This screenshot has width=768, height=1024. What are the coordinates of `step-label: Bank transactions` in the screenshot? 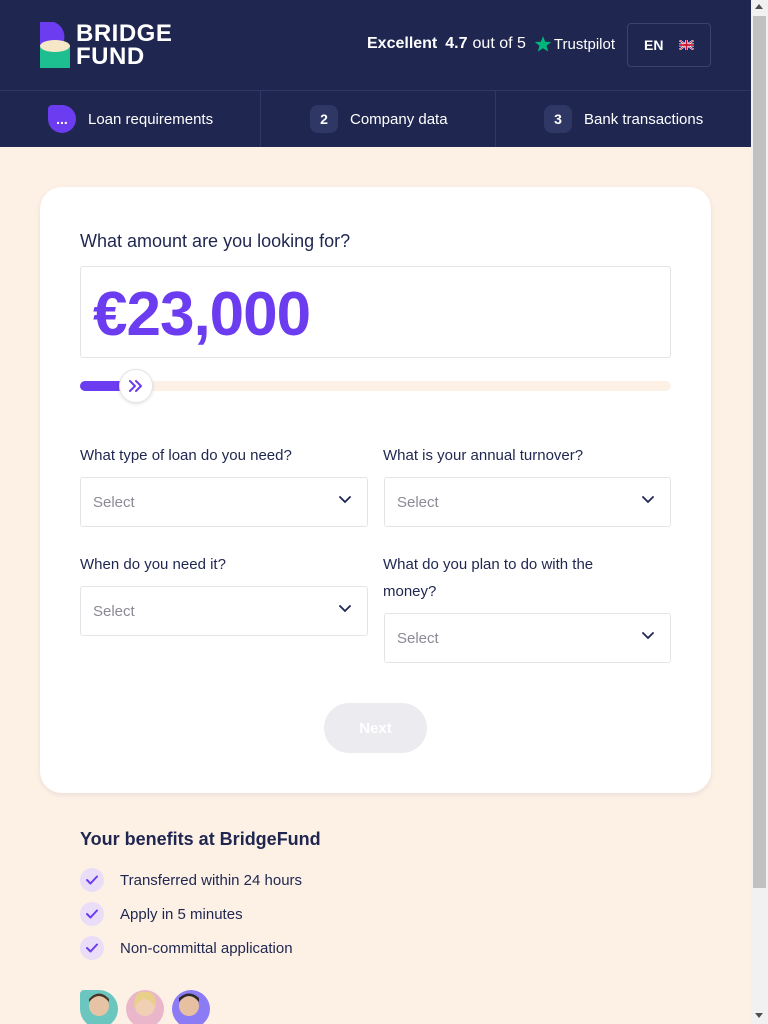 It's located at (644, 119).